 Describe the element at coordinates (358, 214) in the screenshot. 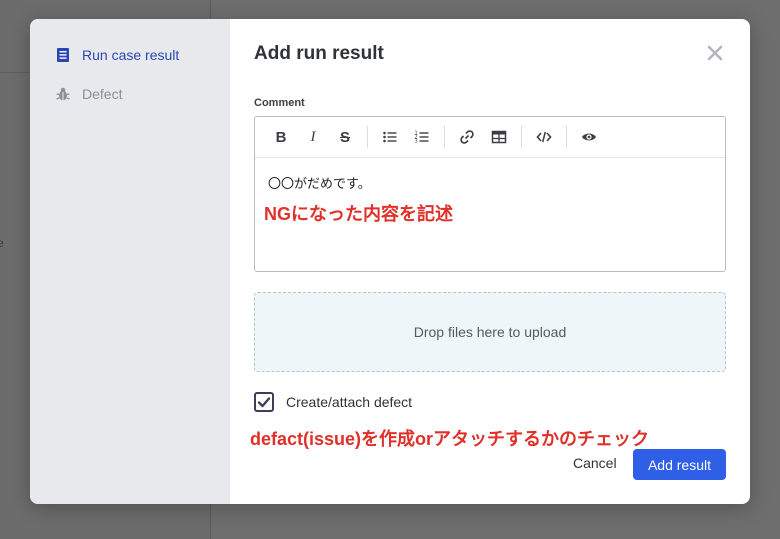

I see `annotation-comment-note: NGになった内容を記述` at that location.